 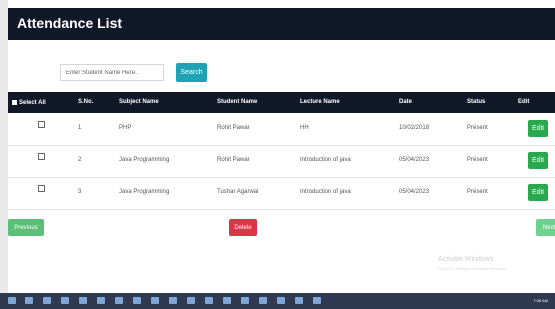 I want to click on status-header: Status, so click(x=476, y=102).